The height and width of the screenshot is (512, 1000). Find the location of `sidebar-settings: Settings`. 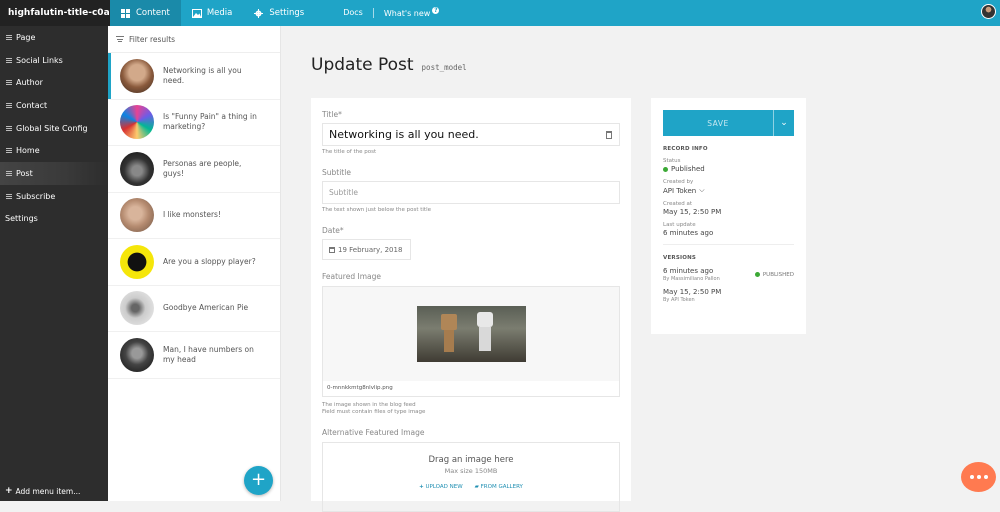

sidebar-settings: Settings is located at coordinates (54, 219).